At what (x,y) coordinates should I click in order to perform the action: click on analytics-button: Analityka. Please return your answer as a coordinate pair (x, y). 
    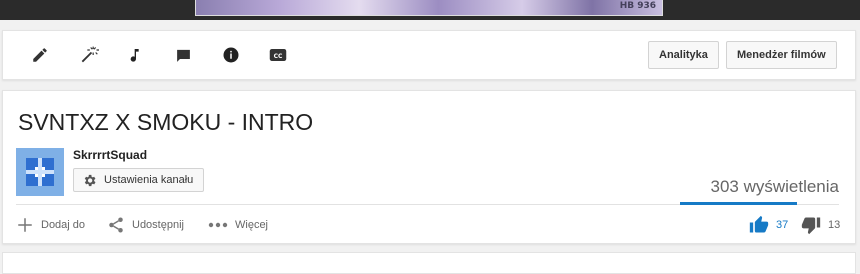
    Looking at the image, I should click on (683, 55).